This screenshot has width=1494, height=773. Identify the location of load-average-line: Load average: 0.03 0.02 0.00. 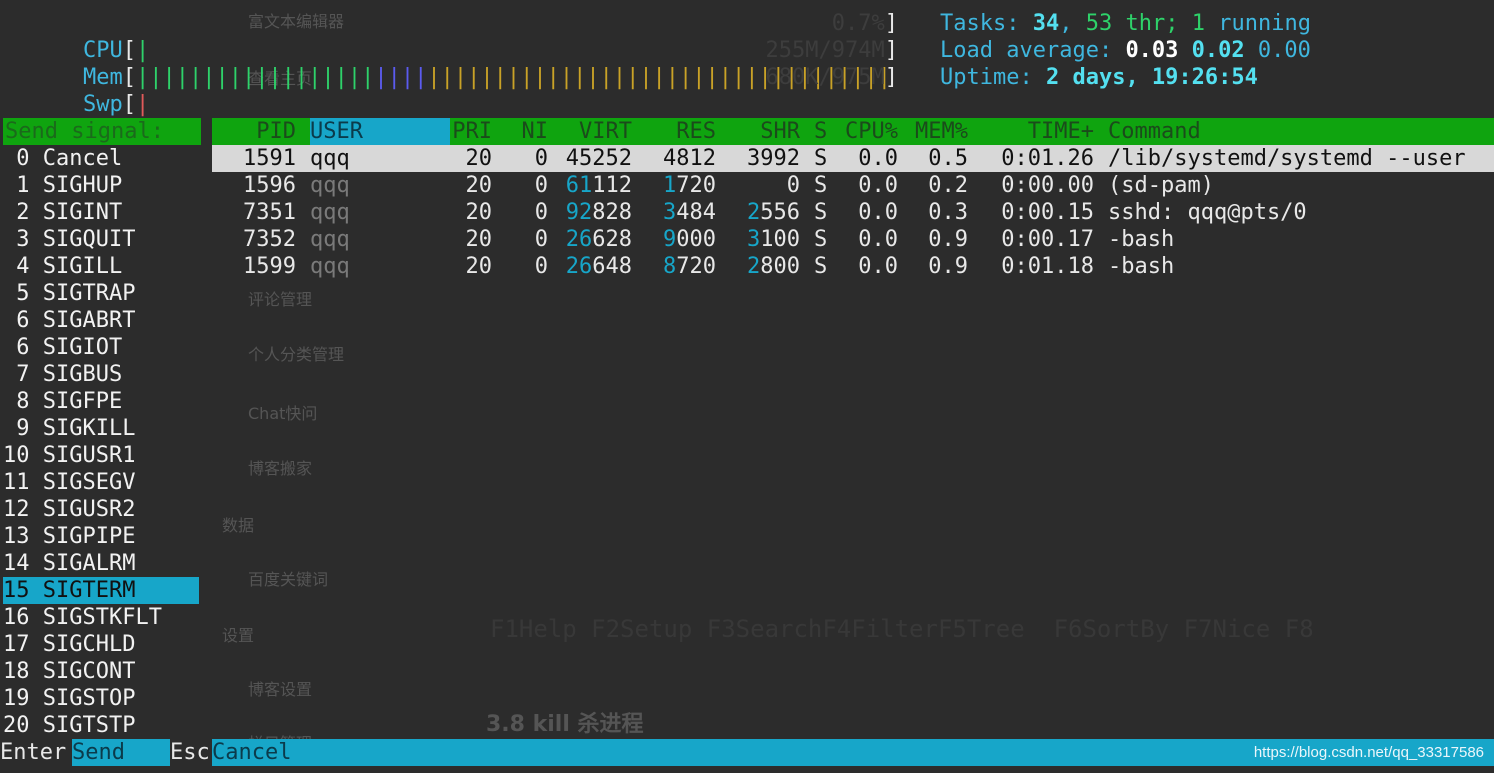
(1125, 50).